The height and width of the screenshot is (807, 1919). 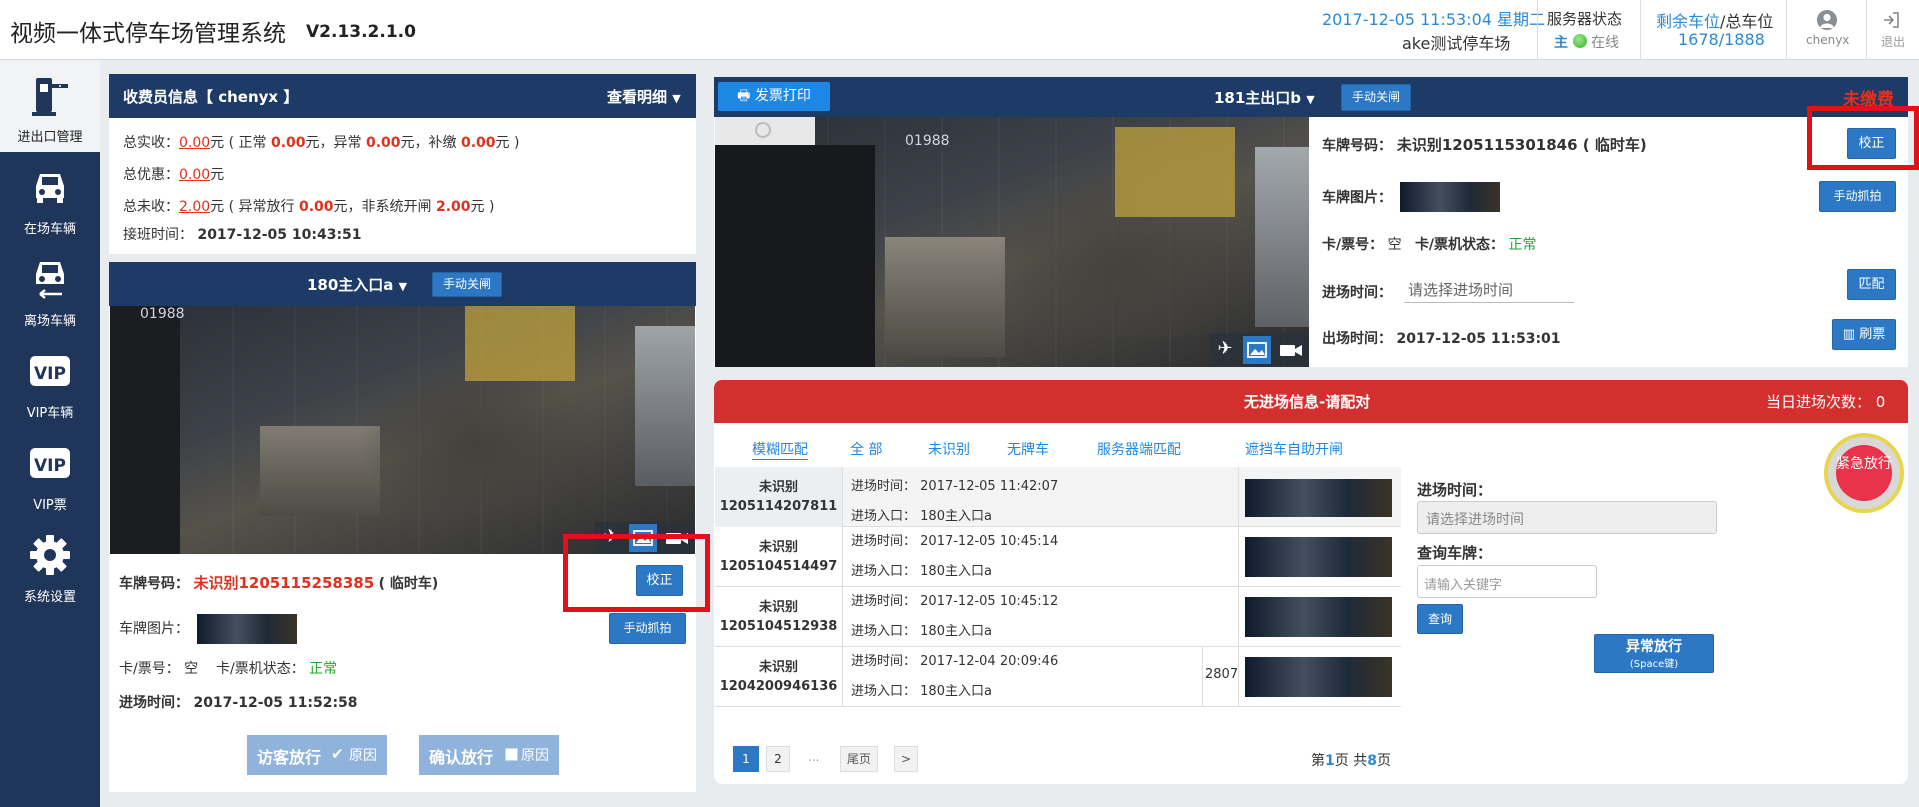 I want to click on view-details-link: 查看明细 ▼, so click(x=644, y=96).